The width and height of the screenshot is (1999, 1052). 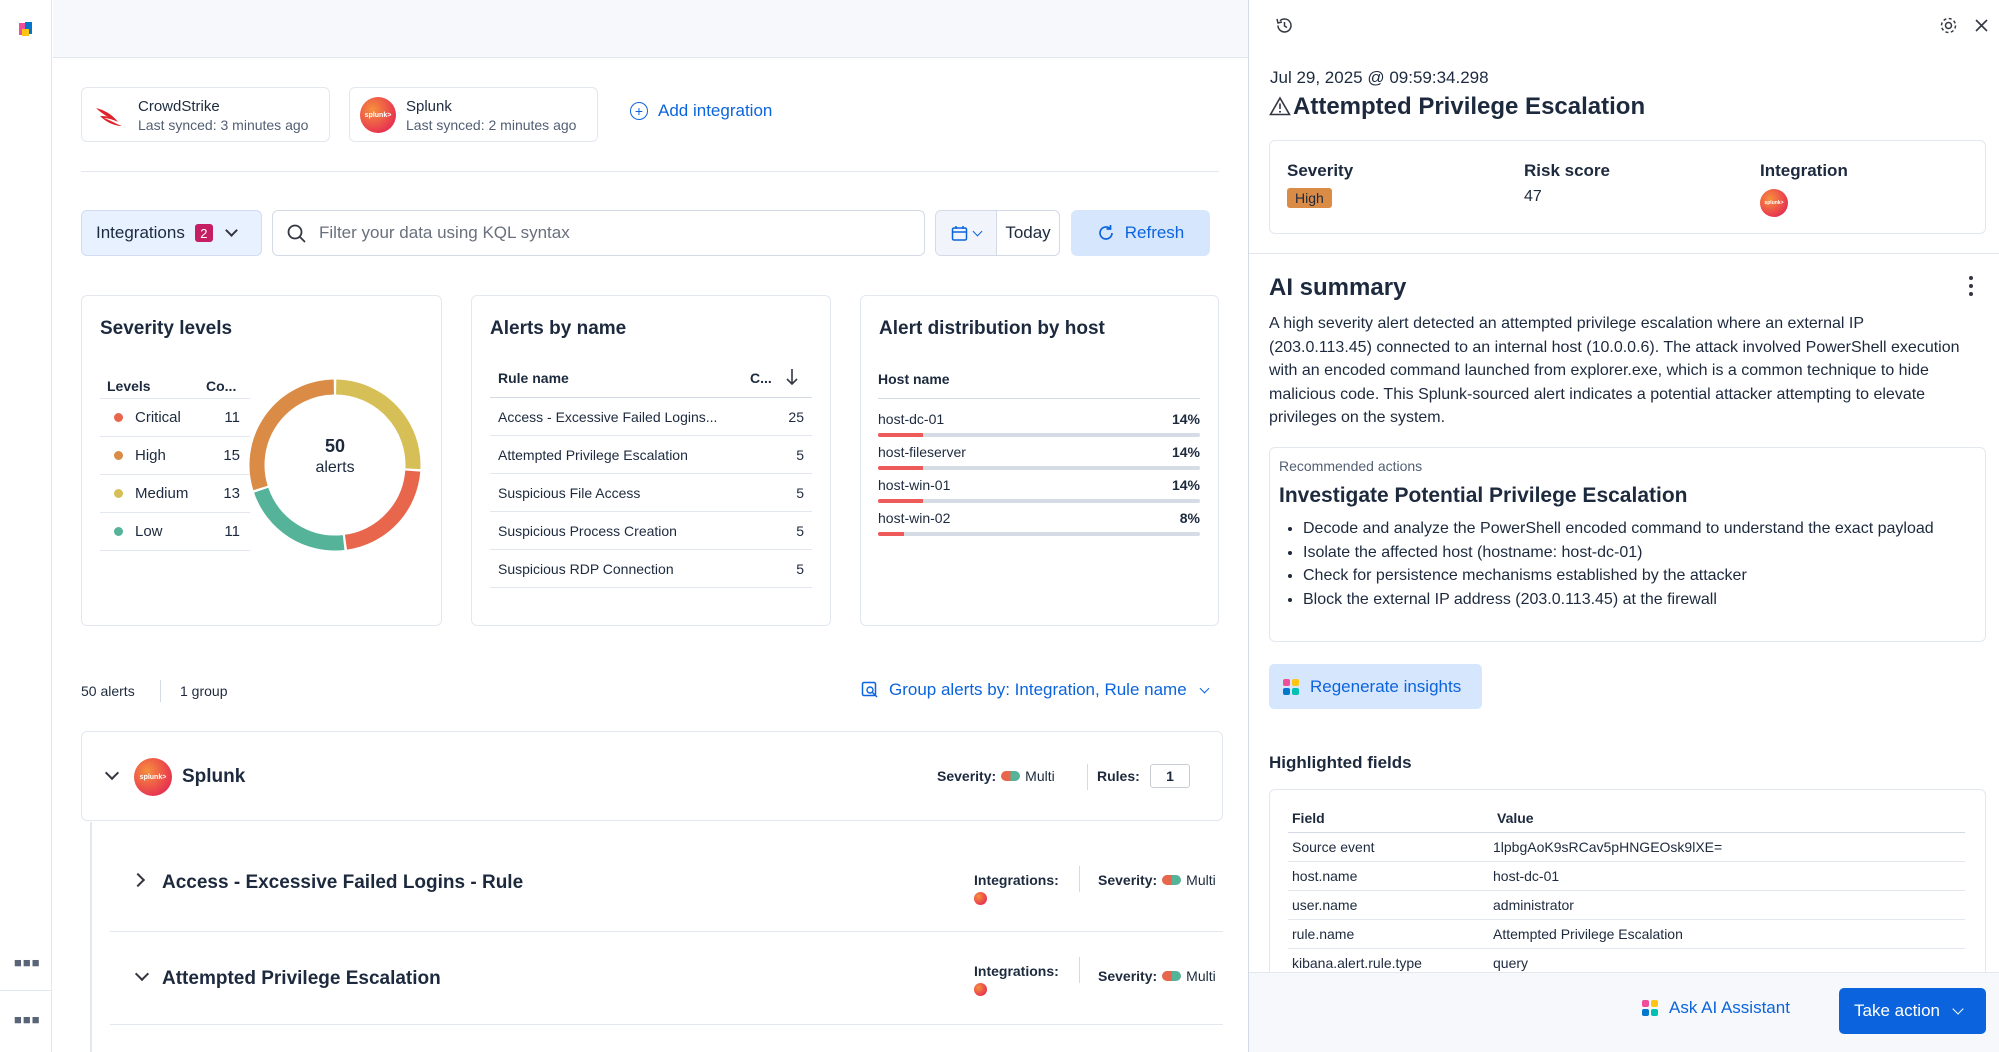 I want to click on severity-row: Low 11, so click(x=175, y=531).